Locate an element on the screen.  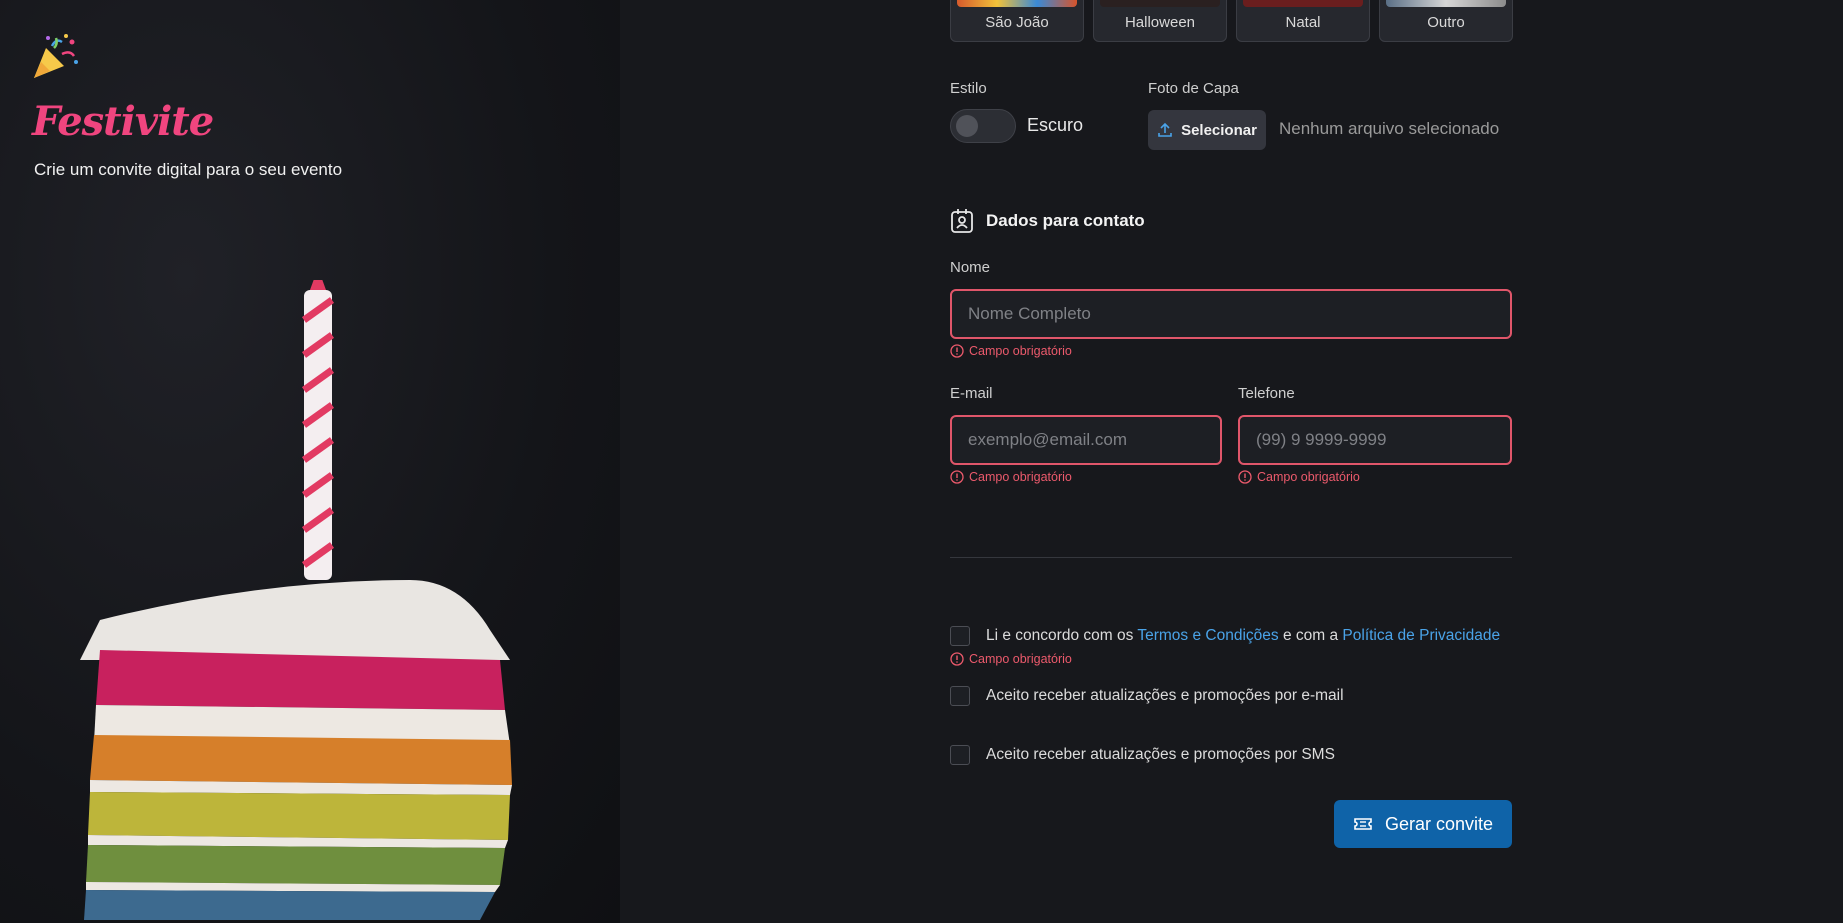
theme-card-natal: Natal is located at coordinates (1303, 21).